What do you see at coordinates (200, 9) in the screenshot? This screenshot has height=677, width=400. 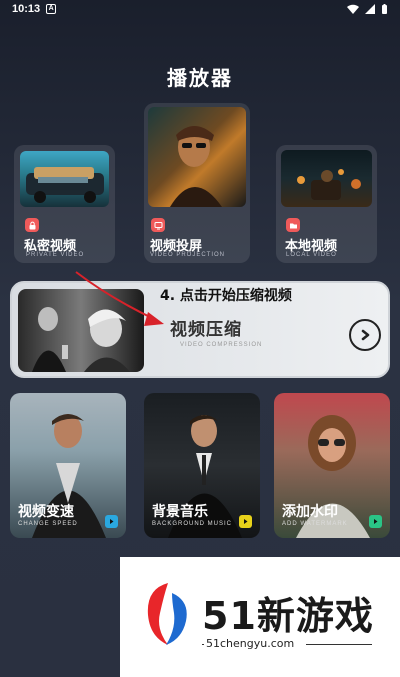 I see `status-bar: 10:13 A` at bounding box center [200, 9].